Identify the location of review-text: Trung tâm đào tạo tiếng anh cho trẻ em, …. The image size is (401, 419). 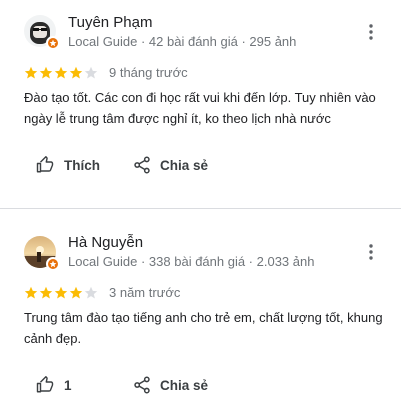
(203, 328).